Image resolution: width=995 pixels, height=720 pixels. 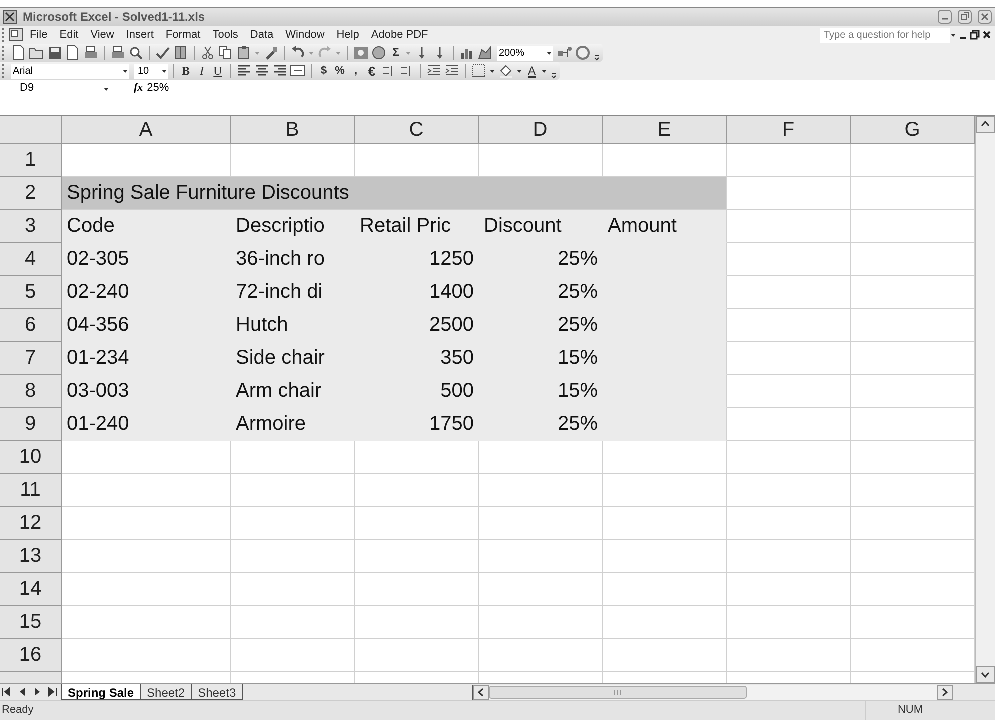 What do you see at coordinates (146, 325) in the screenshot?
I see `table-cell: 04-356` at bounding box center [146, 325].